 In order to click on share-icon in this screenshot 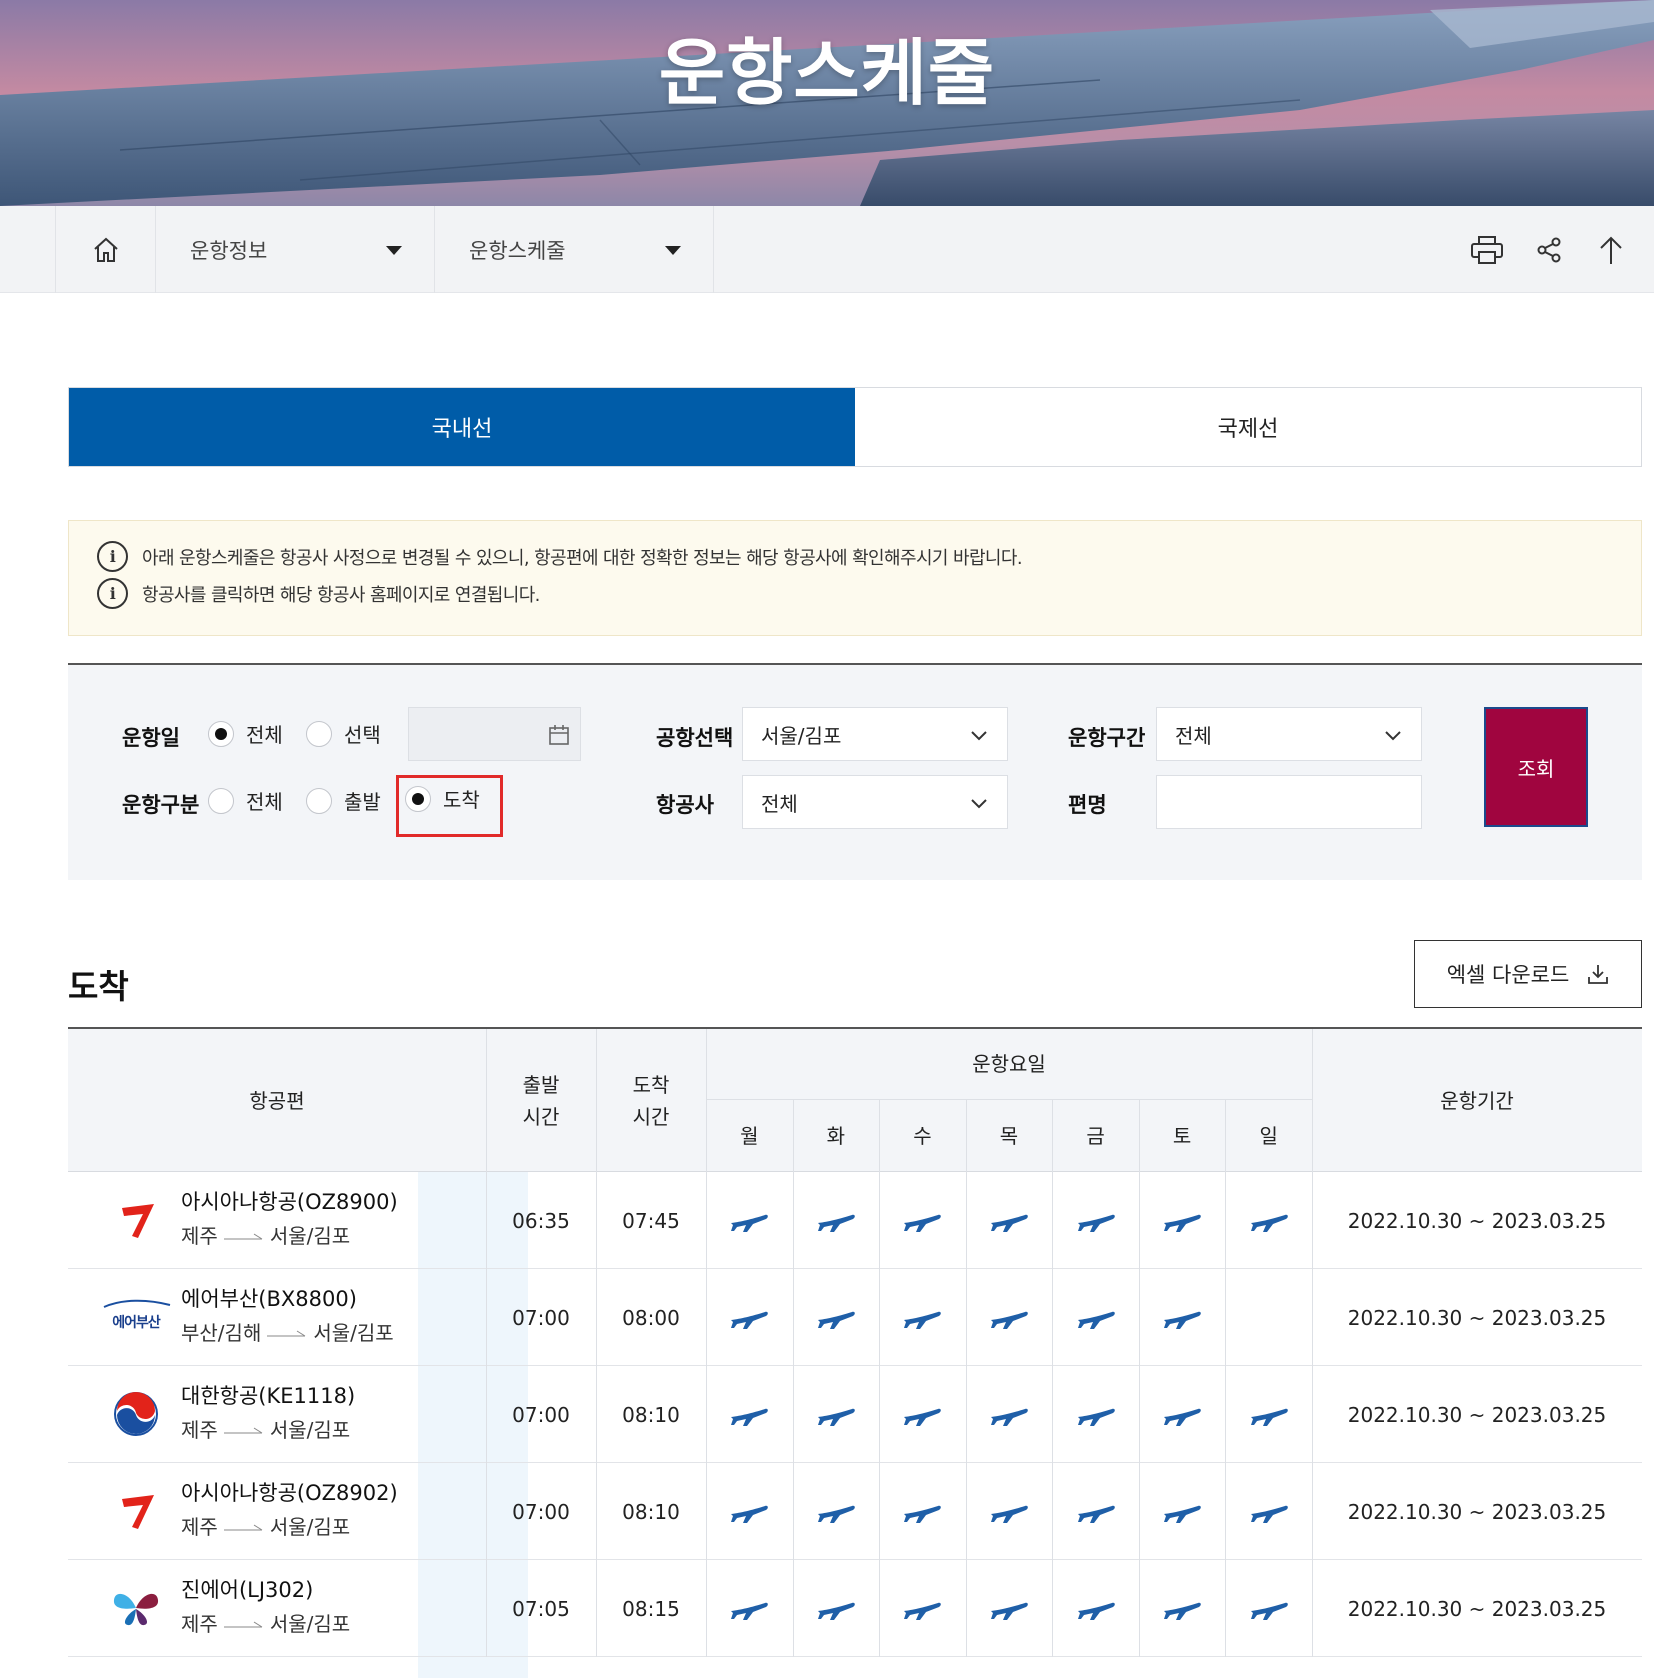, I will do `click(1549, 249)`.